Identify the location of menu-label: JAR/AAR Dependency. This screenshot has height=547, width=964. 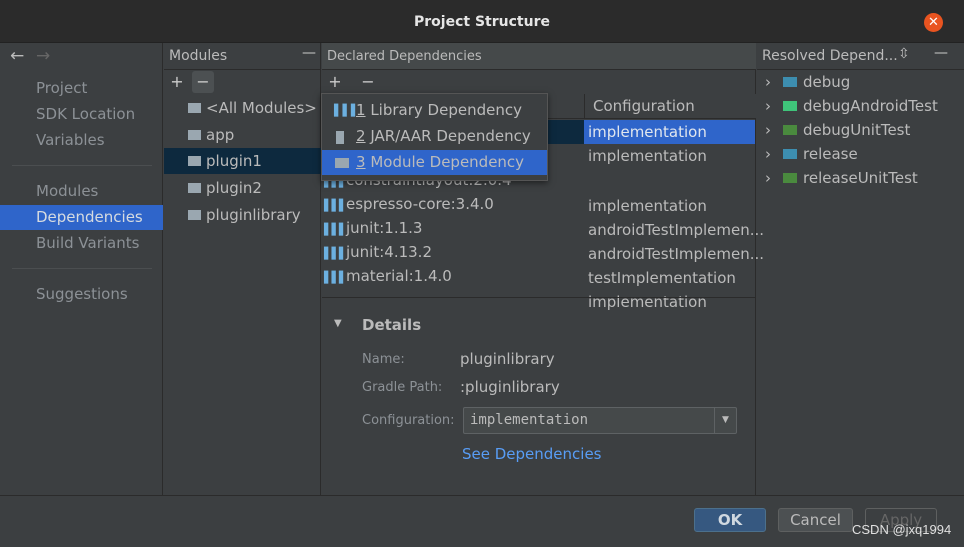
(450, 136).